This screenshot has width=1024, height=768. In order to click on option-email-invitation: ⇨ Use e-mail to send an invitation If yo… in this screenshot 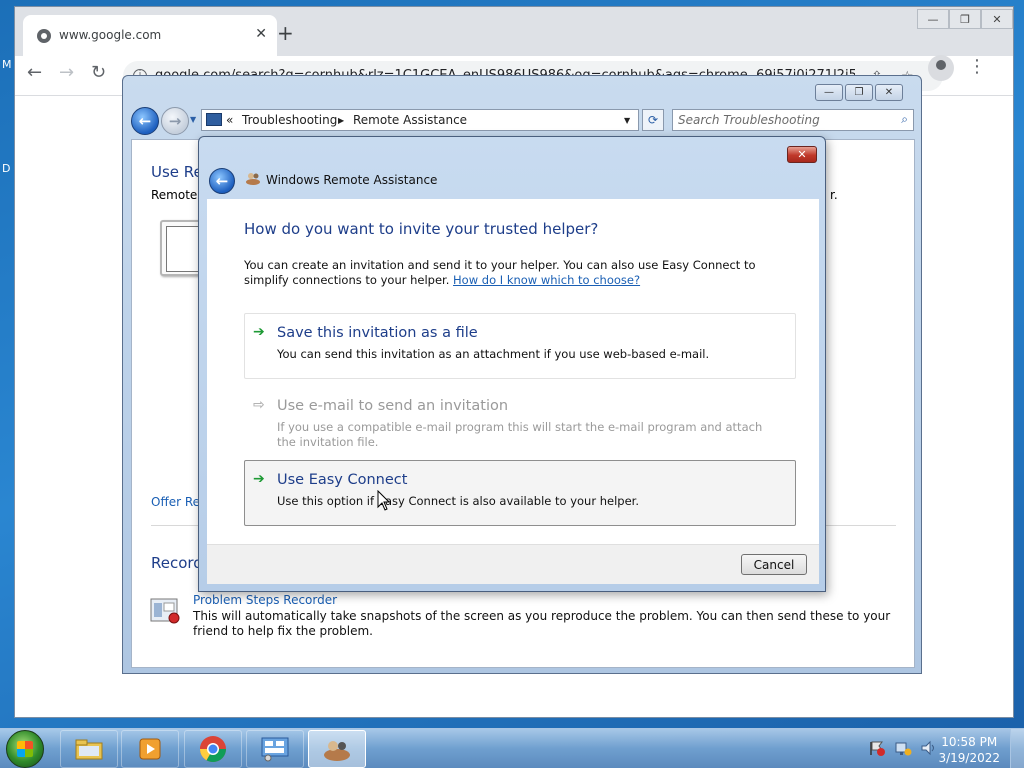, I will do `click(520, 419)`.